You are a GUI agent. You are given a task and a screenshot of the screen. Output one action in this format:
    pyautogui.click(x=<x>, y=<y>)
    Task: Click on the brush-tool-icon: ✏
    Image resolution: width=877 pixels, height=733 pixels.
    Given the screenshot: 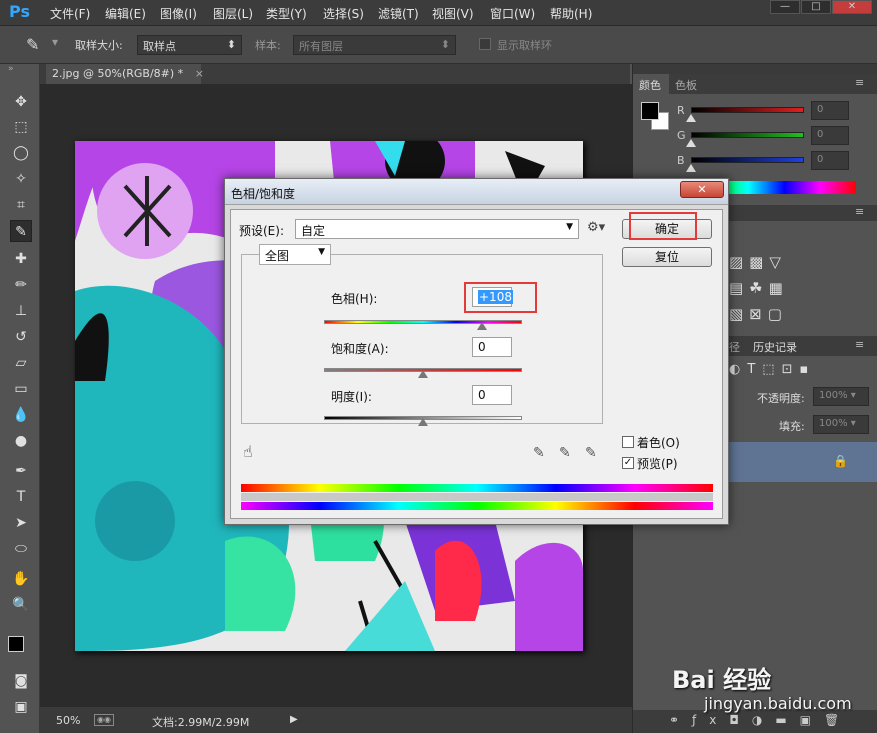 What is the action you would take?
    pyautogui.click(x=21, y=285)
    